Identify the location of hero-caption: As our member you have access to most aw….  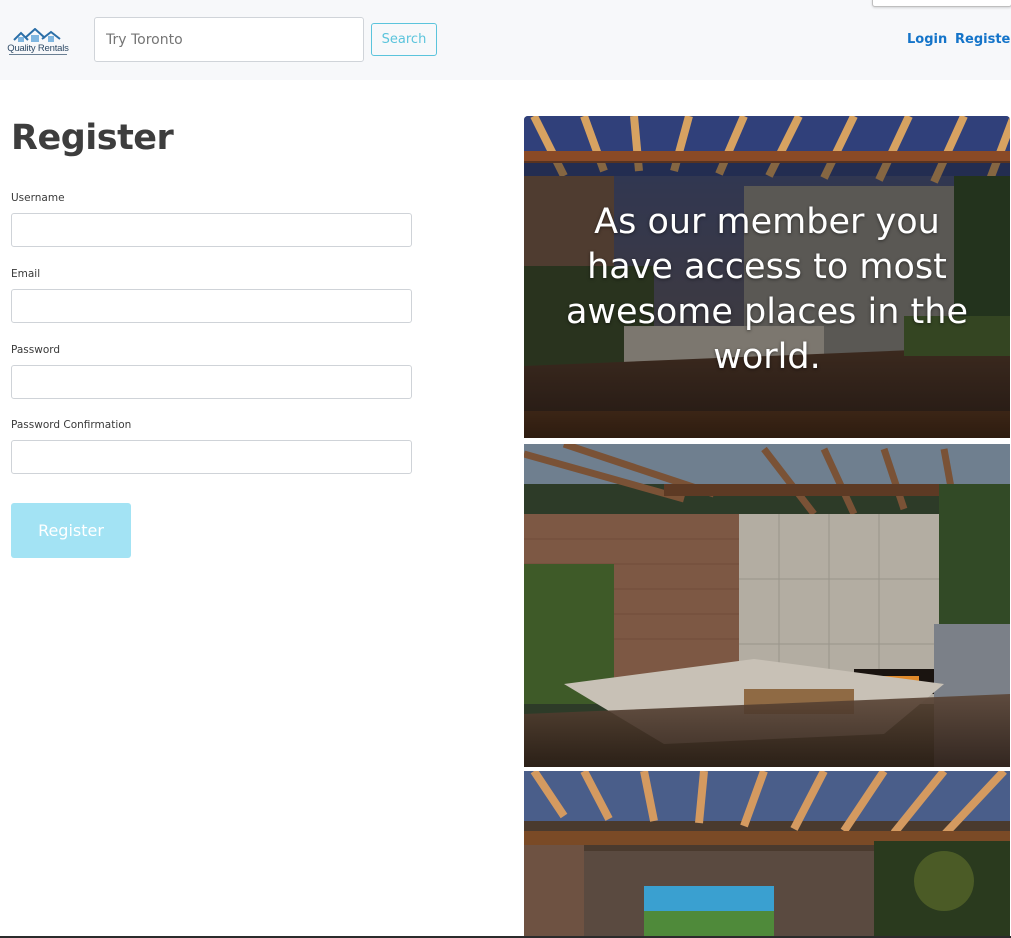
(766, 289).